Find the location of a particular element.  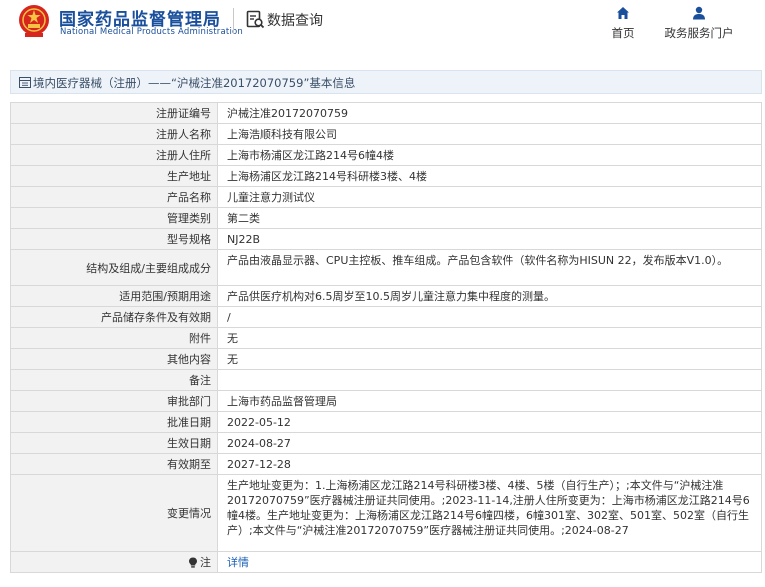

row-label: 产品储存条件及有效期 is located at coordinates (114, 317).